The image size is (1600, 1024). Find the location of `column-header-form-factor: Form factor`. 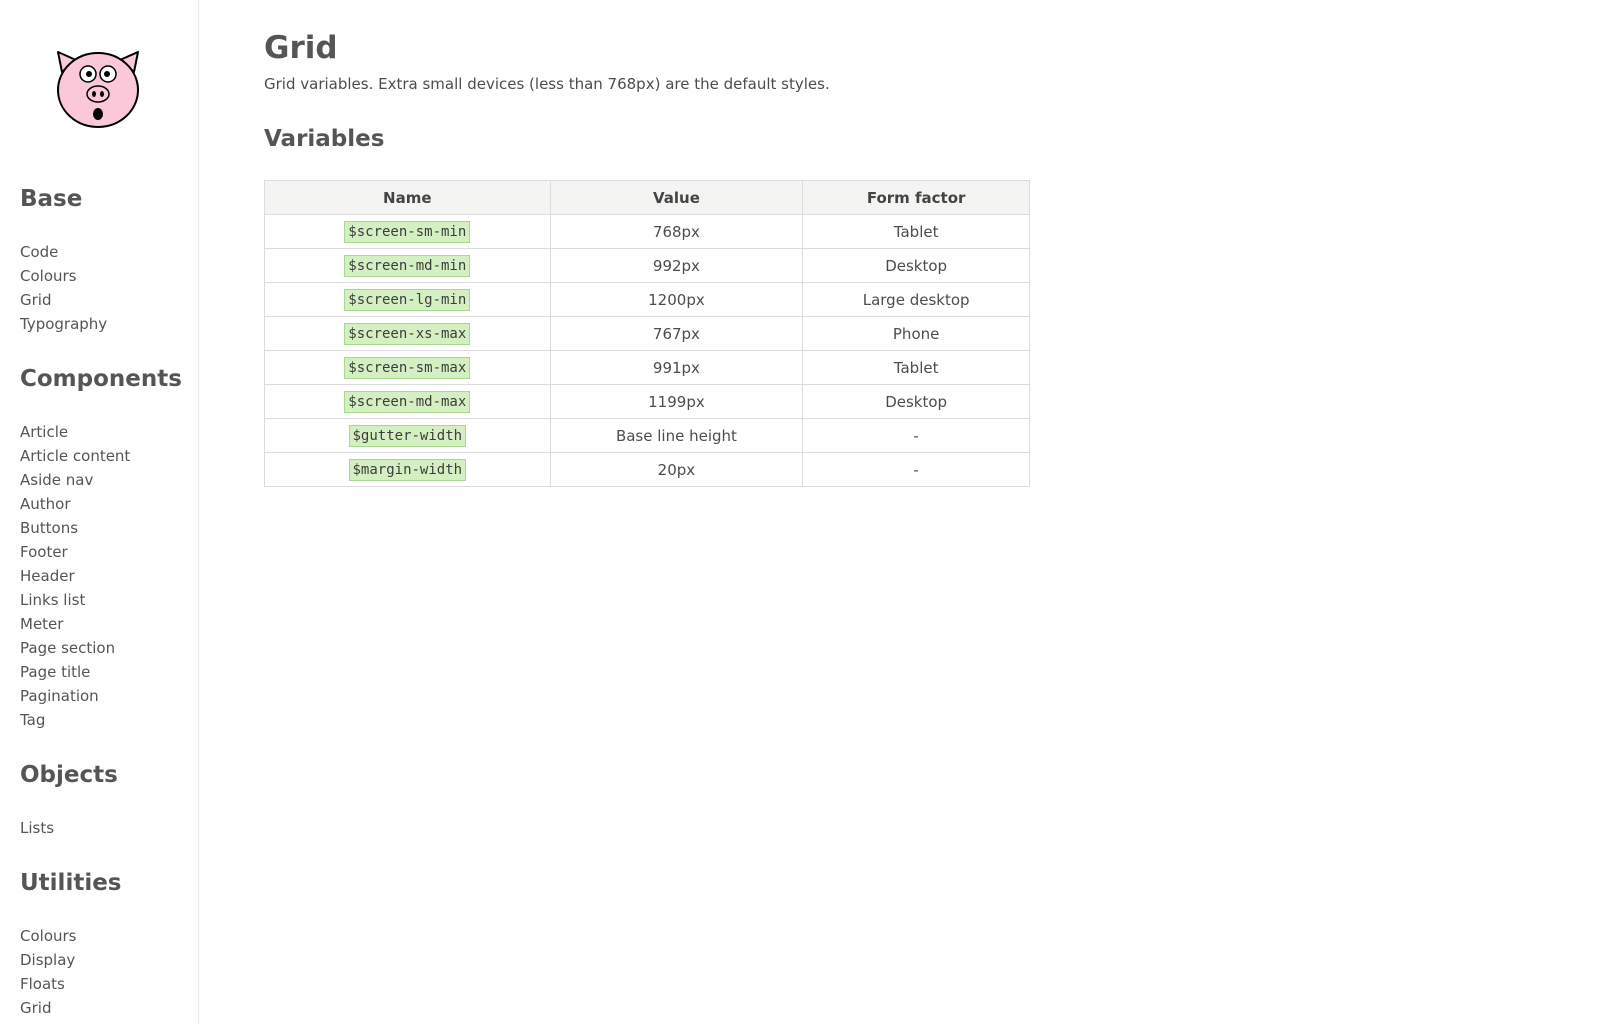

column-header-form-factor: Form factor is located at coordinates (916, 197).